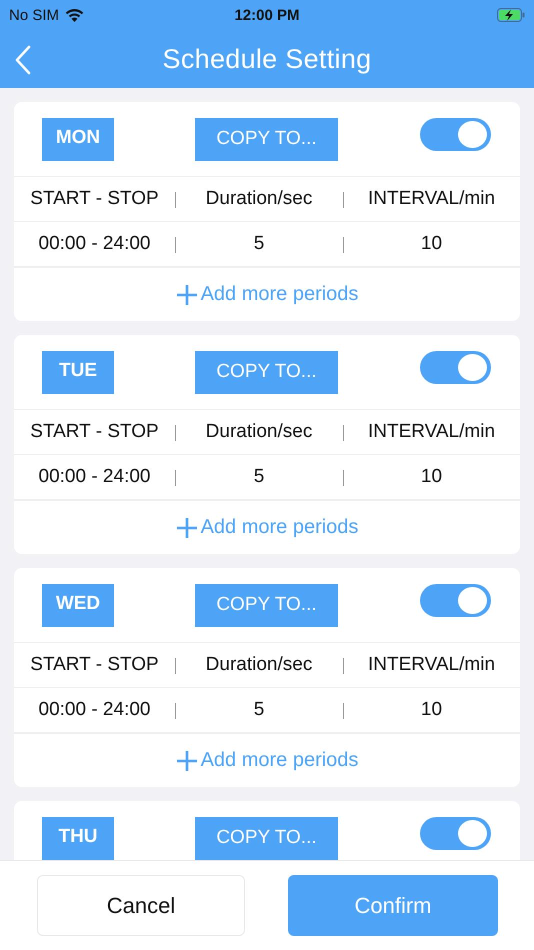 The width and height of the screenshot is (534, 950). I want to click on battery-icon, so click(511, 15).